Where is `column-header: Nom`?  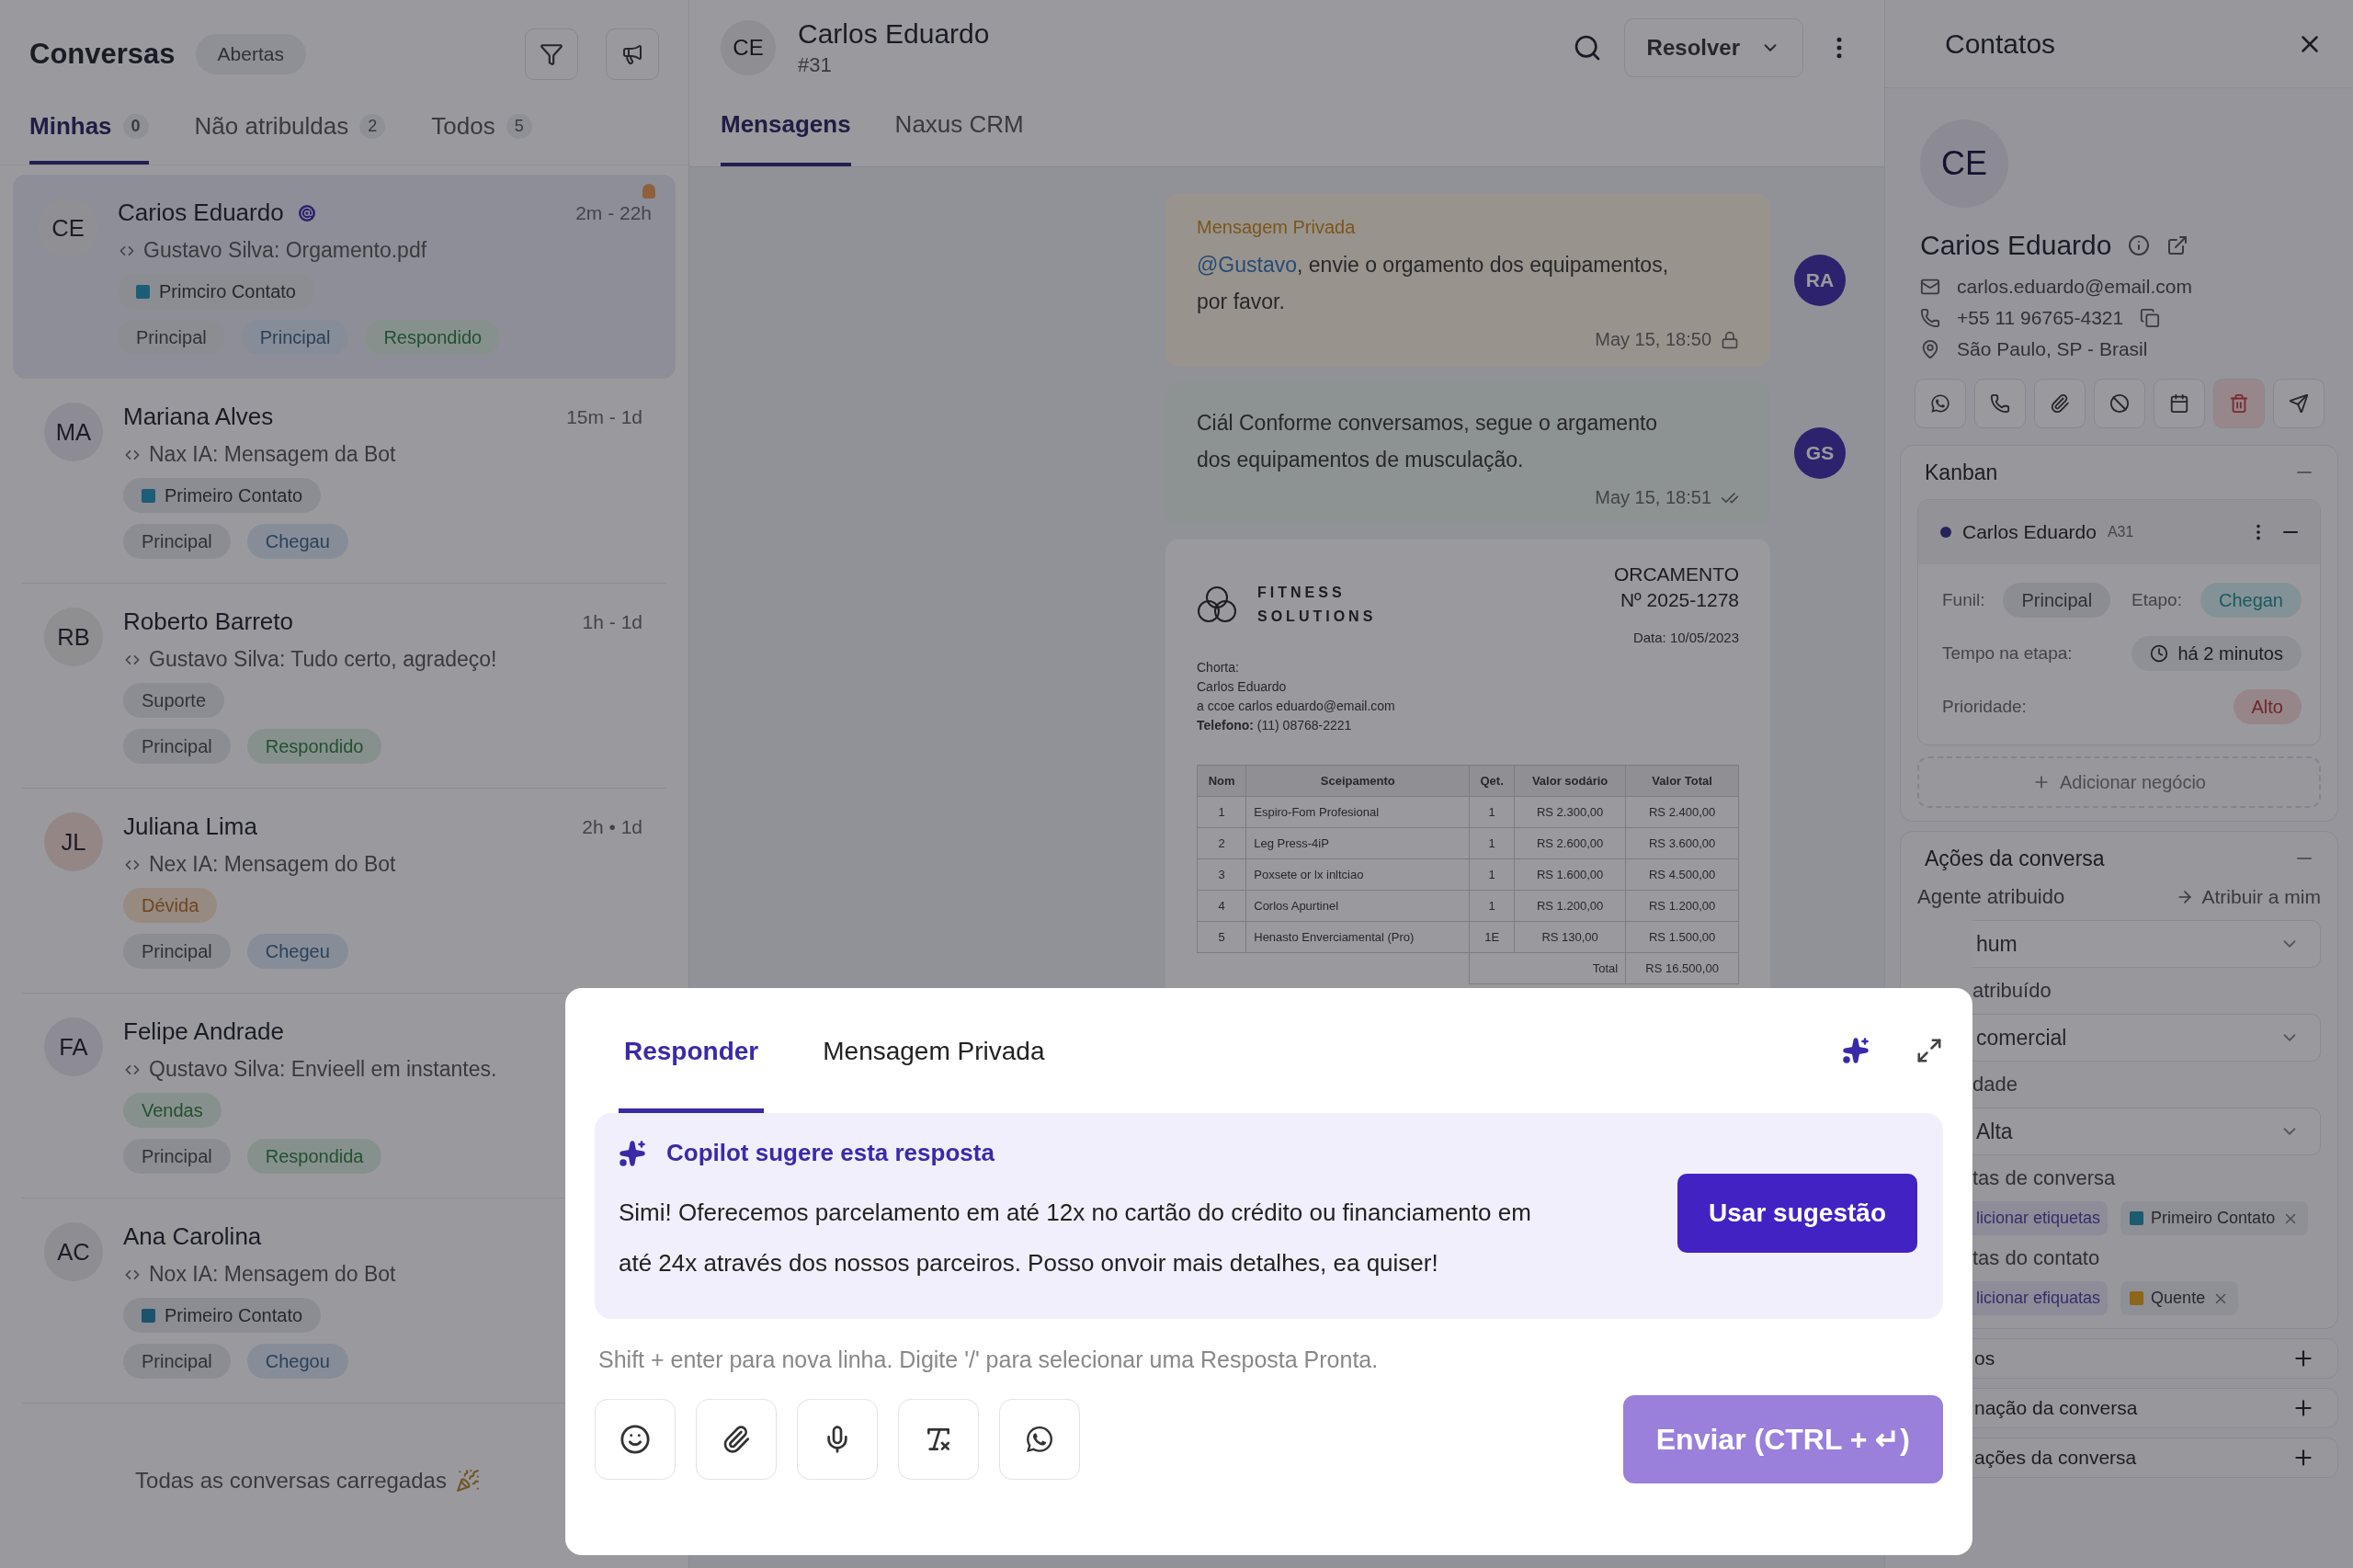
column-header: Nom is located at coordinates (1221, 781).